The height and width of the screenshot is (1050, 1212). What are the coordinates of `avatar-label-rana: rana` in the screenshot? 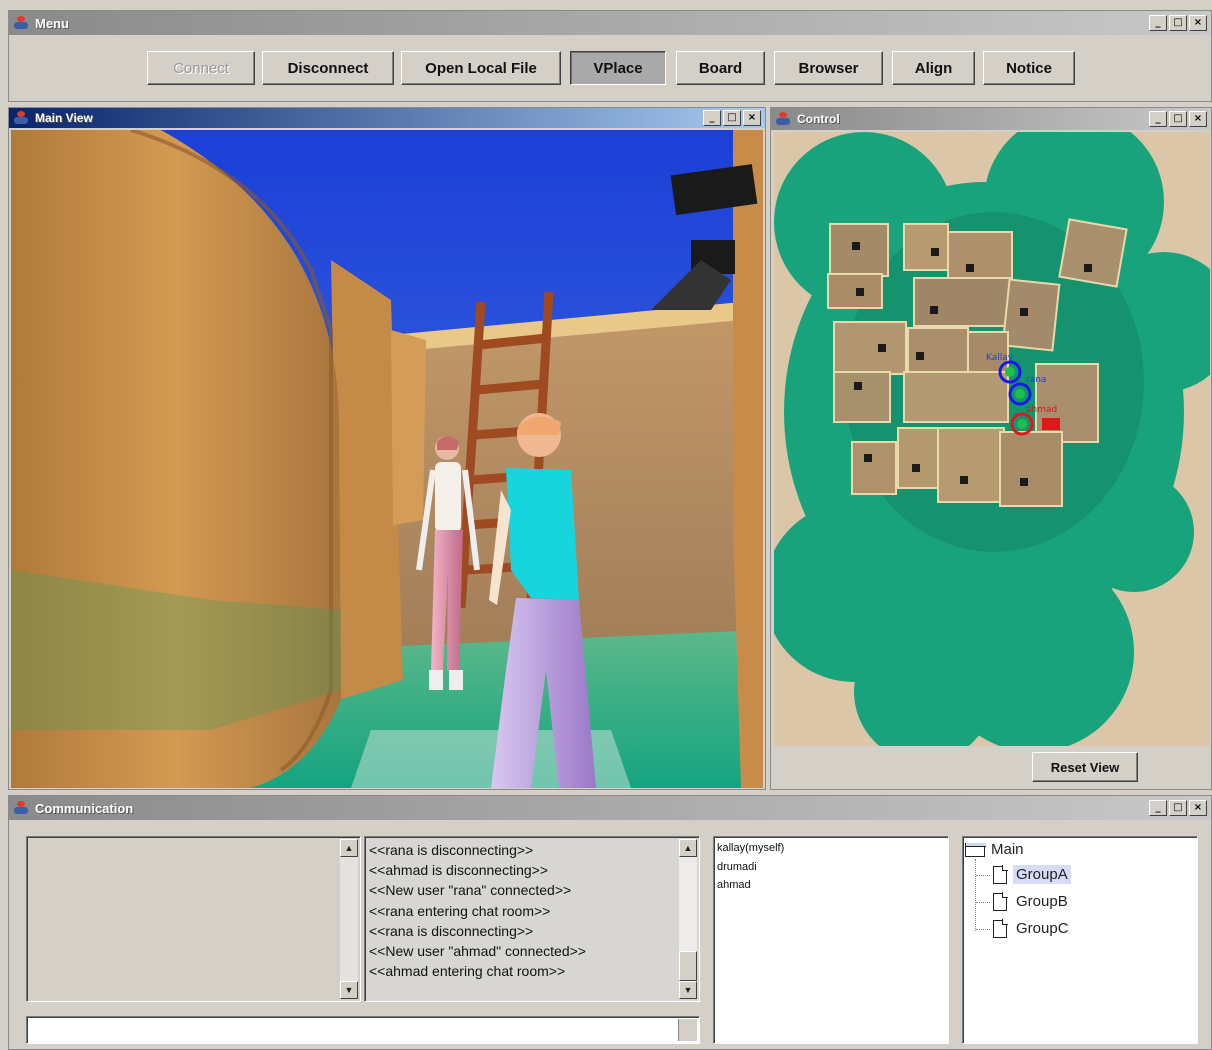 It's located at (1036, 380).